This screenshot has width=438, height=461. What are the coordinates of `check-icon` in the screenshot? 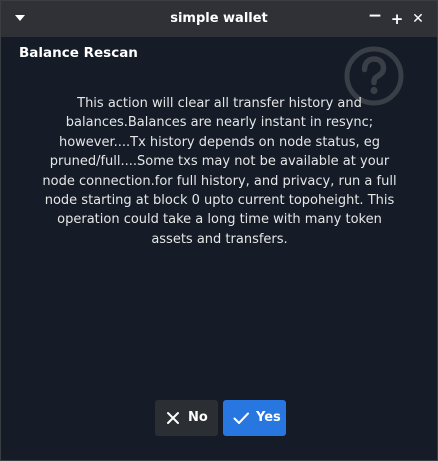 It's located at (241, 418).